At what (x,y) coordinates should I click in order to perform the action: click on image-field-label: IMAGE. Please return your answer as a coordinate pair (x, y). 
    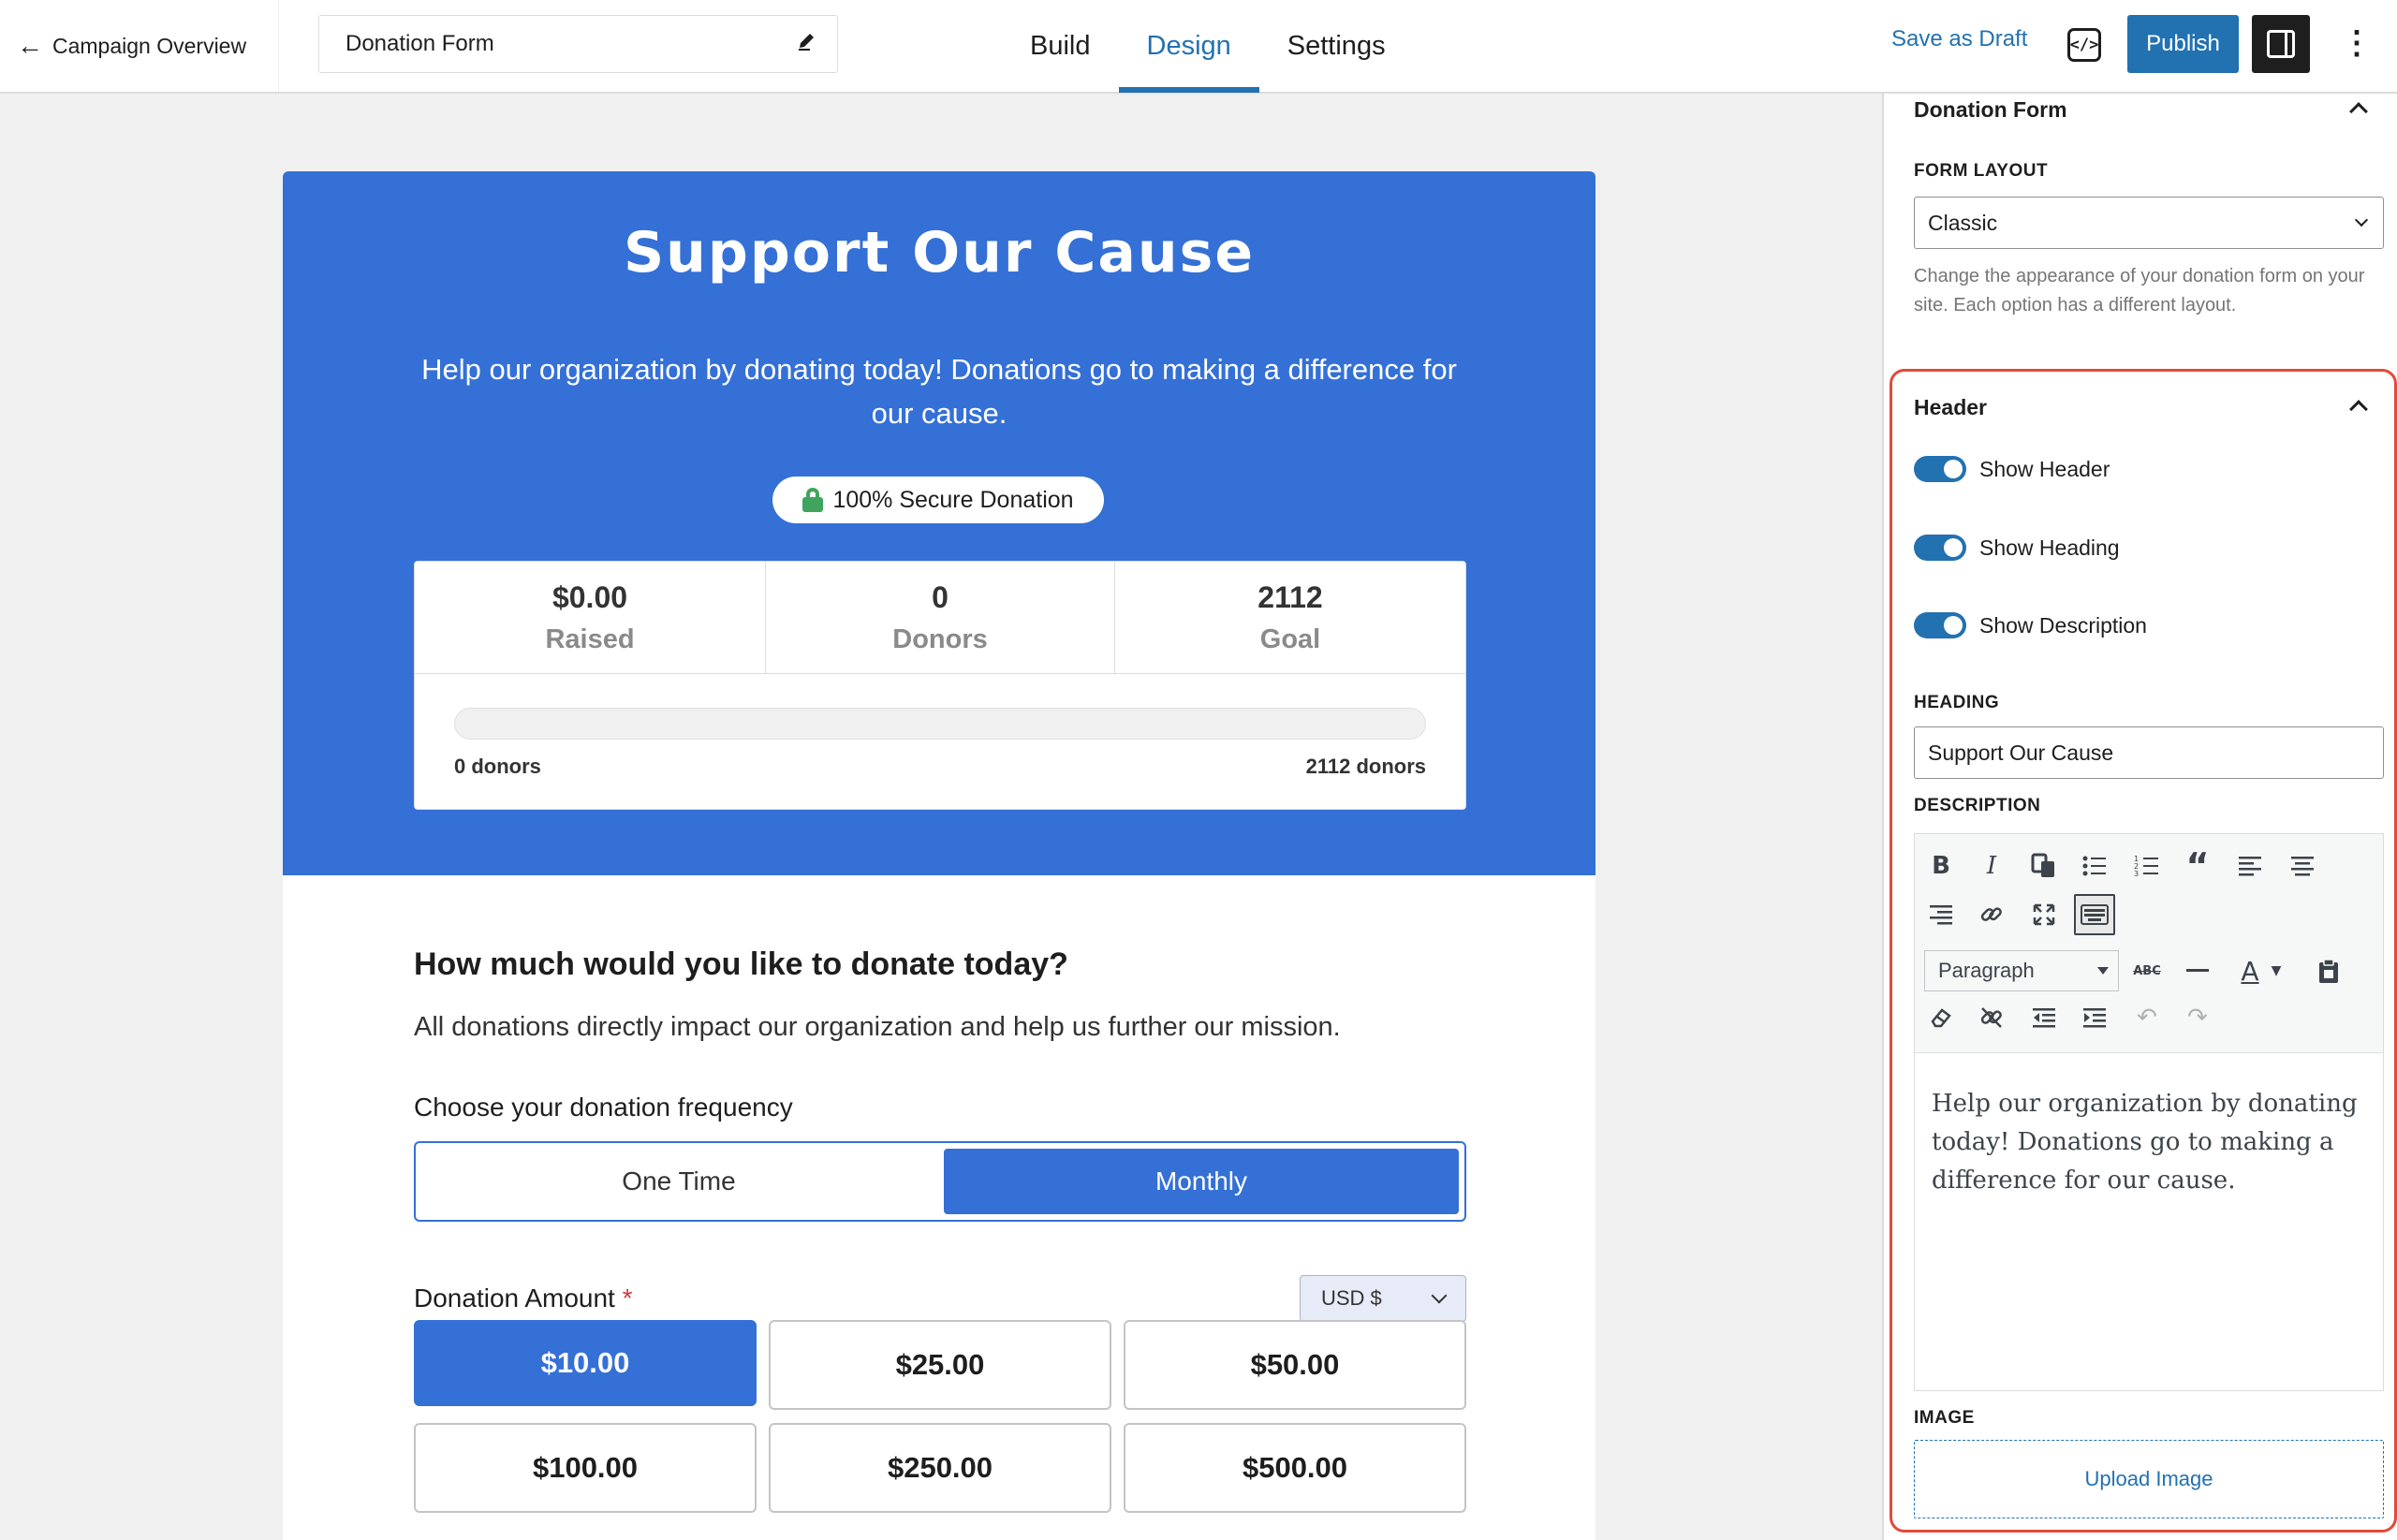
    Looking at the image, I should click on (1945, 1418).